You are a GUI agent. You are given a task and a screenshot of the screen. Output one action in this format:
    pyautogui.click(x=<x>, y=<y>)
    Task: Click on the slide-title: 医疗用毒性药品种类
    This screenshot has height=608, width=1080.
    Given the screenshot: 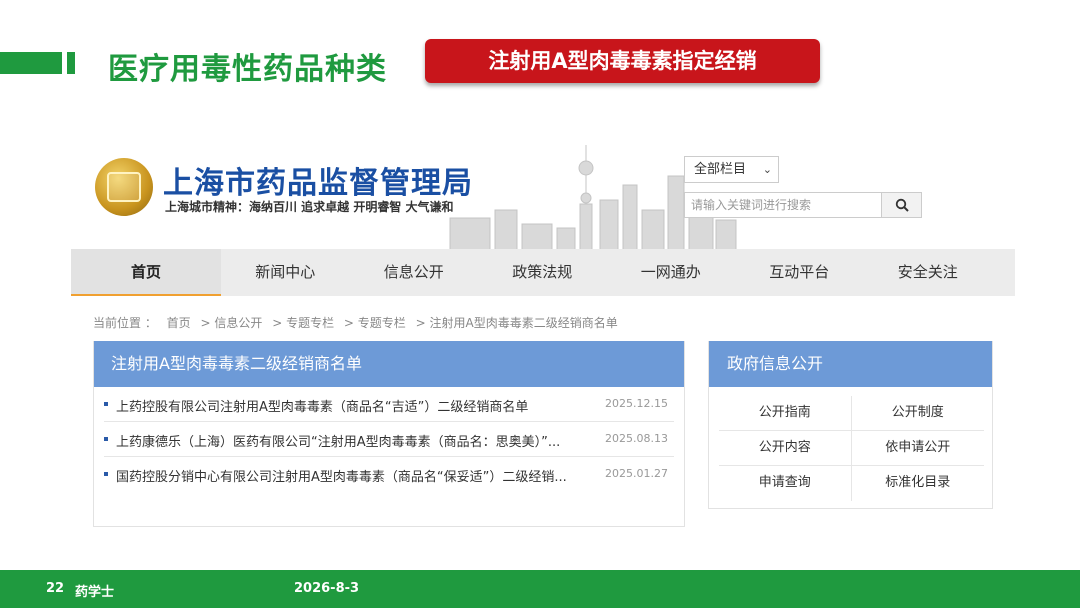 What is the action you would take?
    pyautogui.click(x=247, y=69)
    